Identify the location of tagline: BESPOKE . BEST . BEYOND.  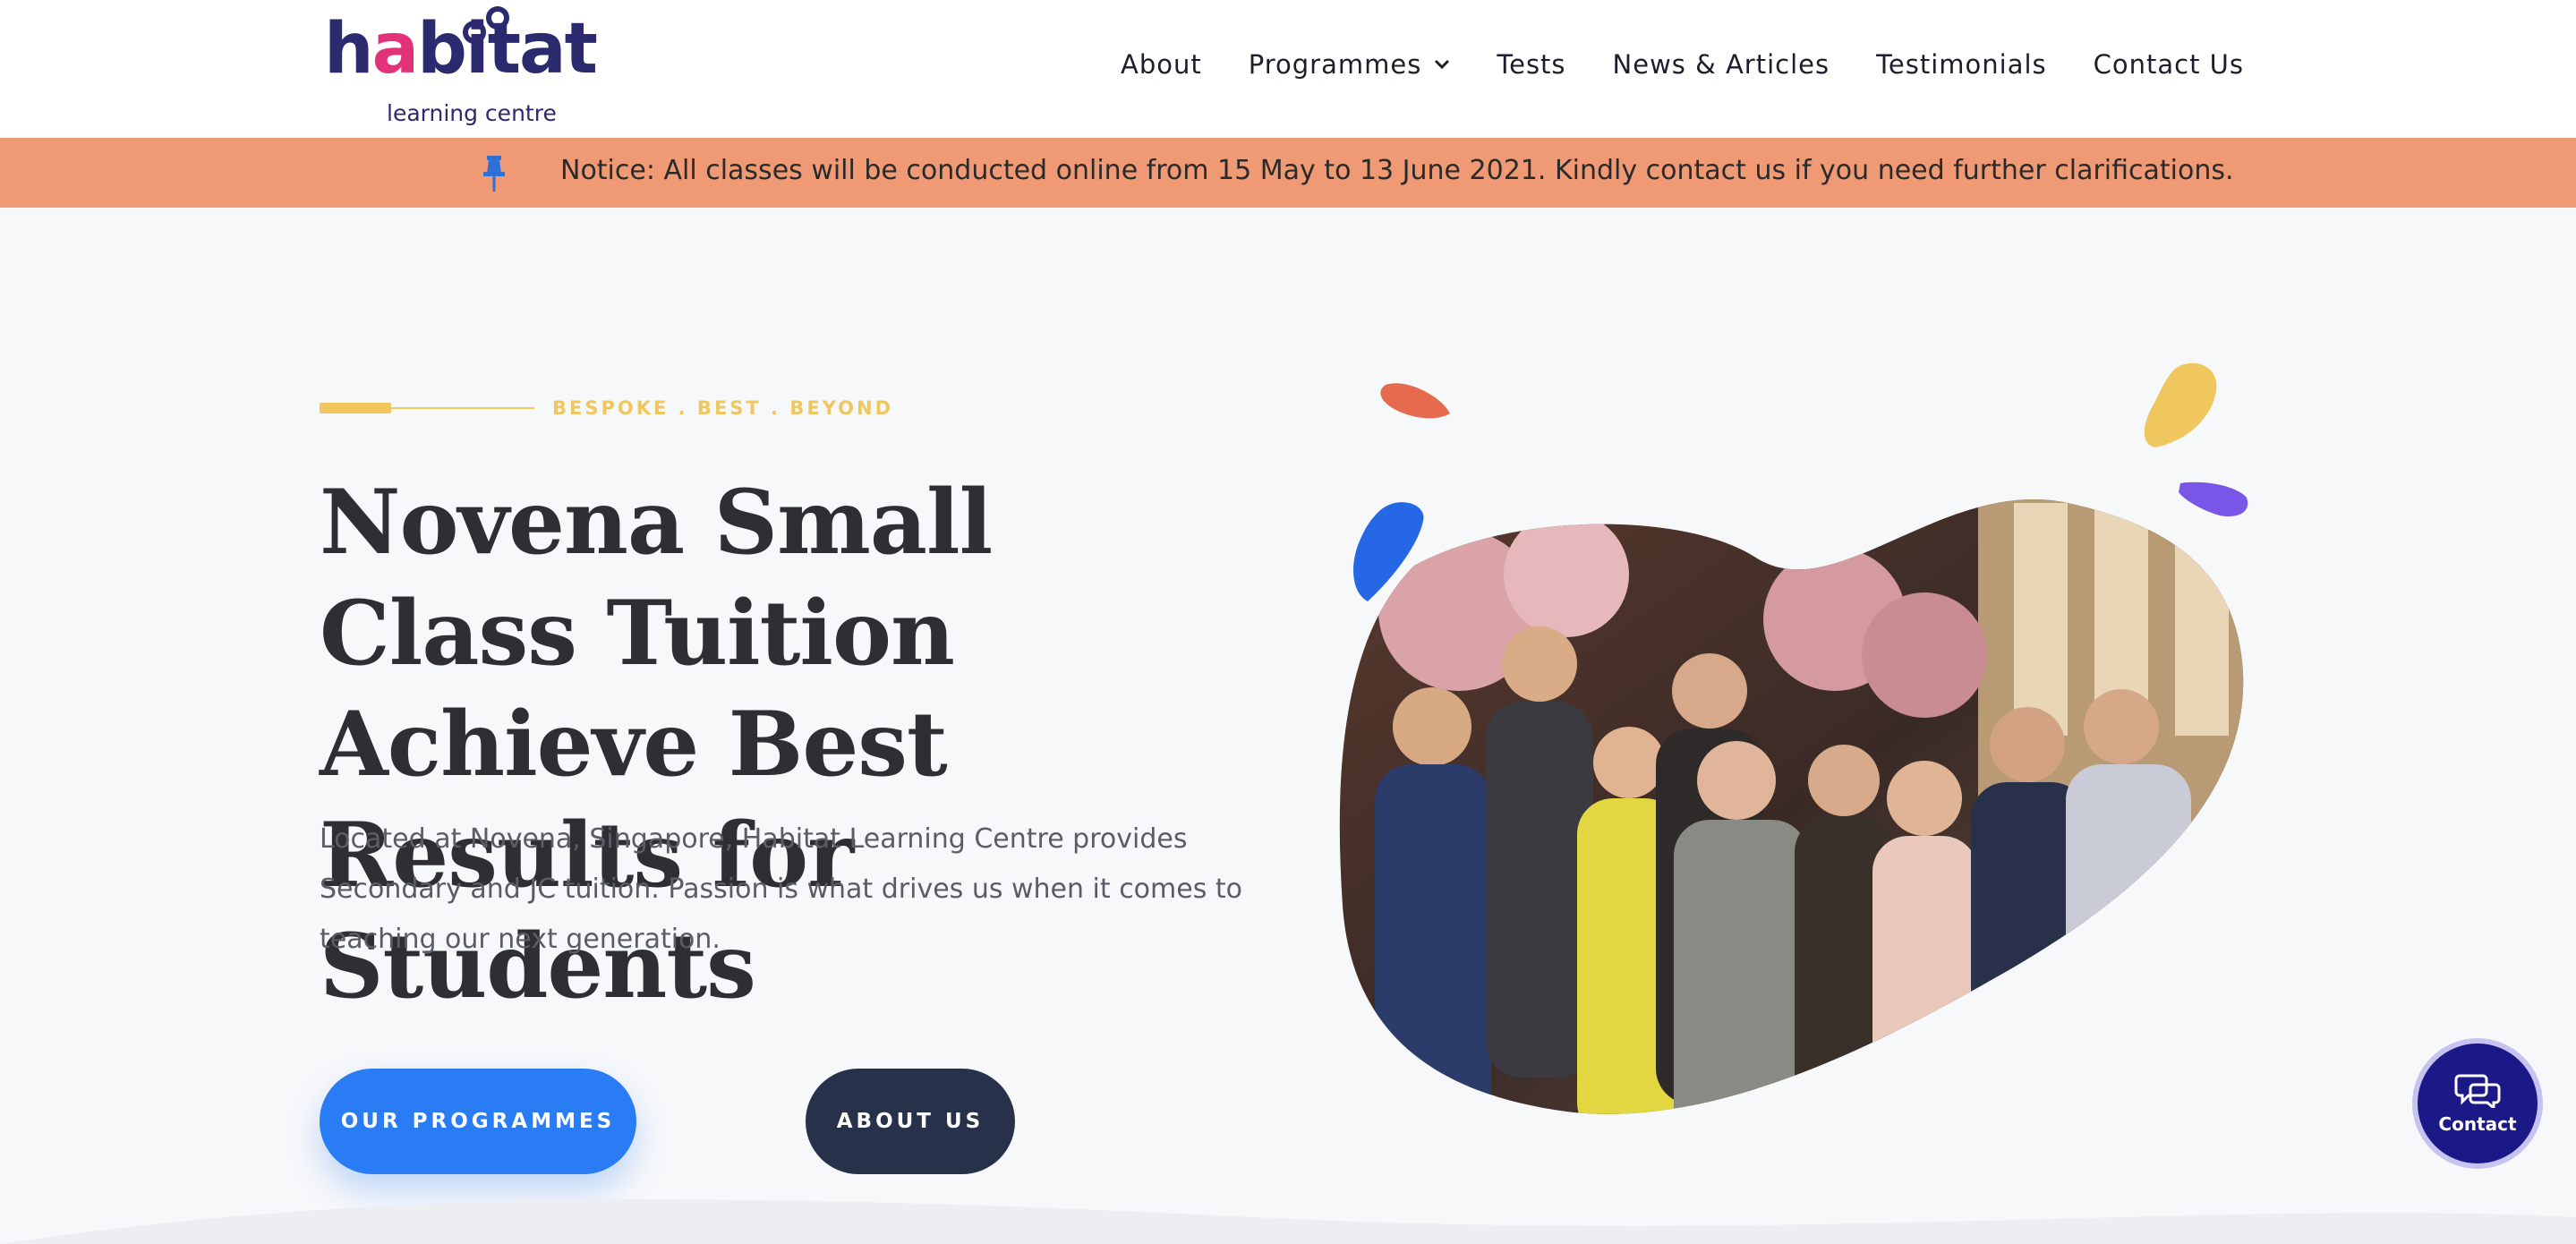
(606, 408).